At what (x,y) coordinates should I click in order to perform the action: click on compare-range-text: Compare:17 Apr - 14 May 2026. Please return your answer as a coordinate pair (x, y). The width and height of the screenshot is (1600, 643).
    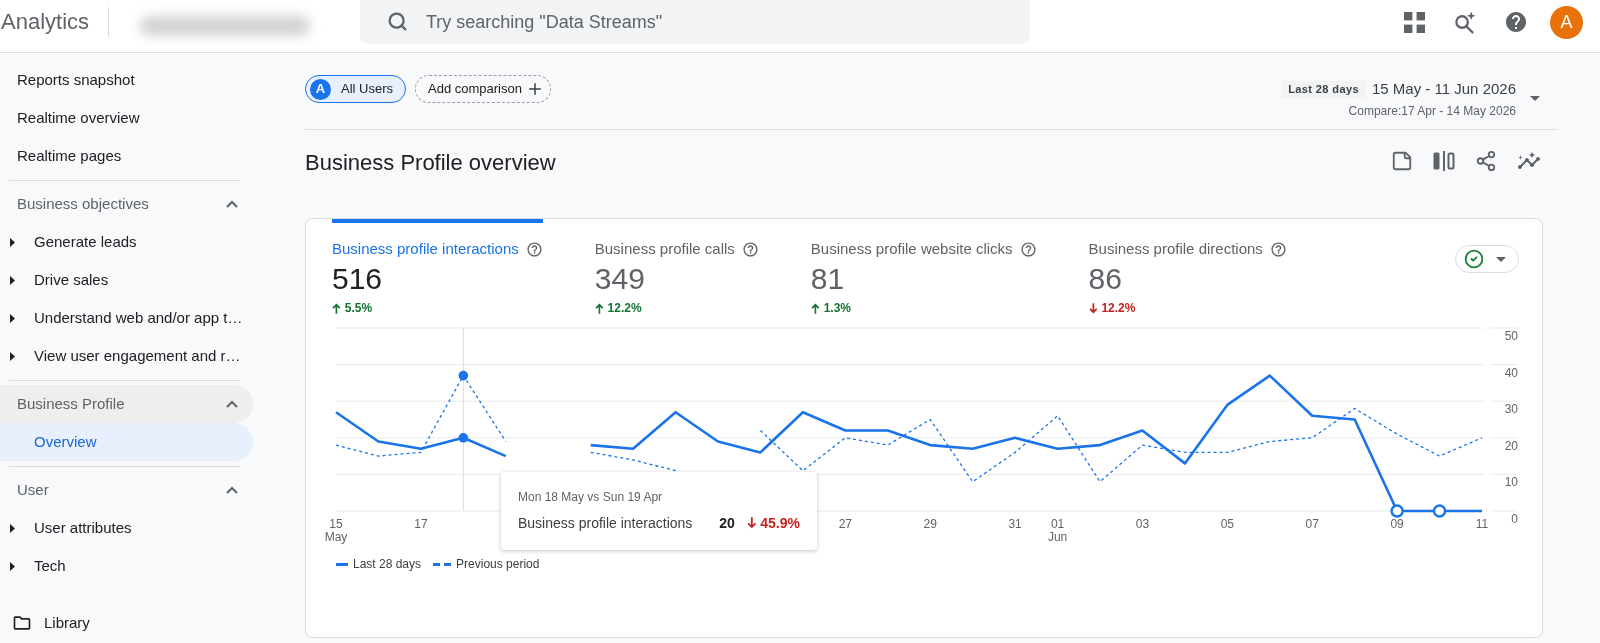
    Looking at the image, I should click on (1432, 111).